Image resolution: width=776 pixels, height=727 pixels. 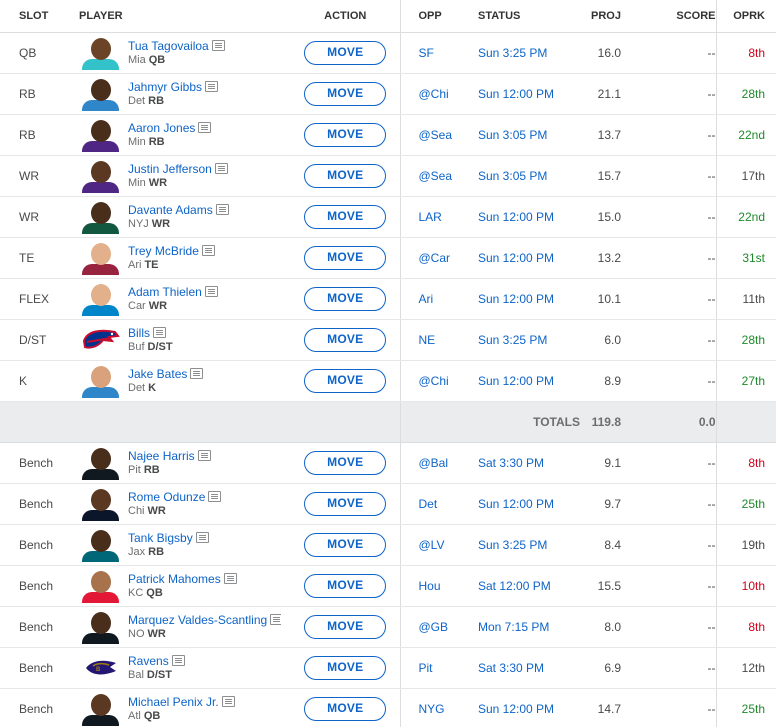 I want to click on player-name-link: Justin Jefferson, so click(x=170, y=169).